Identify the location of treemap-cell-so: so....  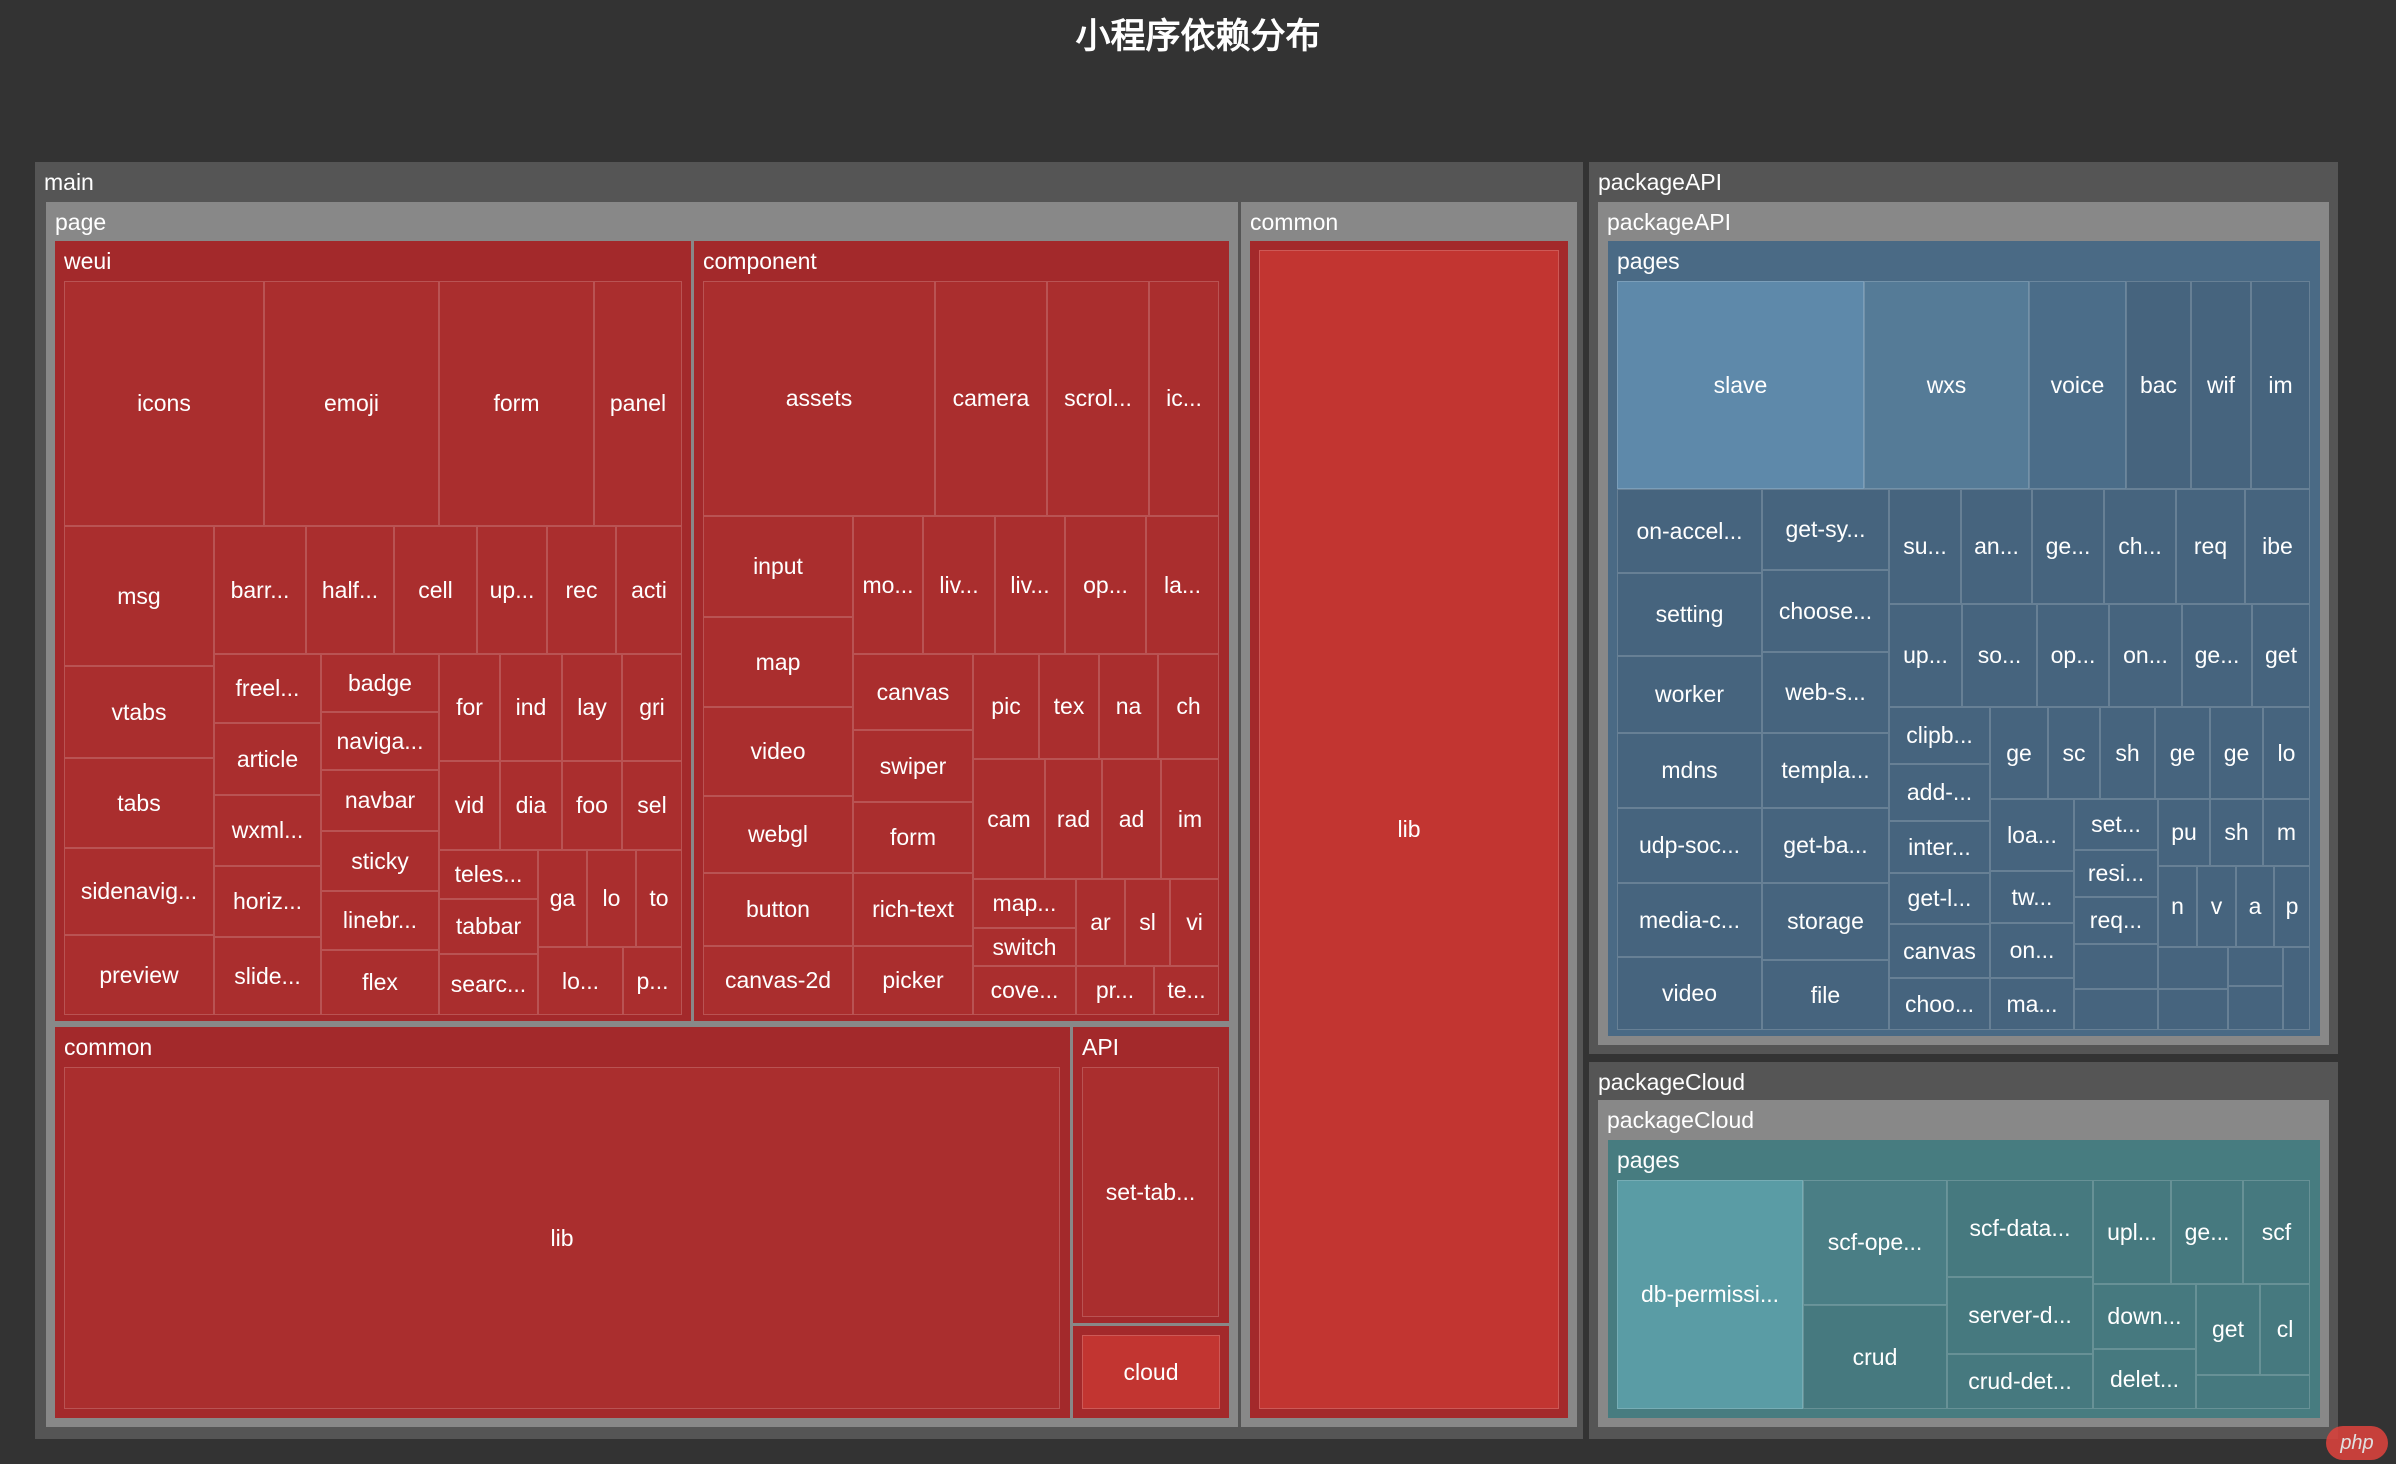
(1999, 655).